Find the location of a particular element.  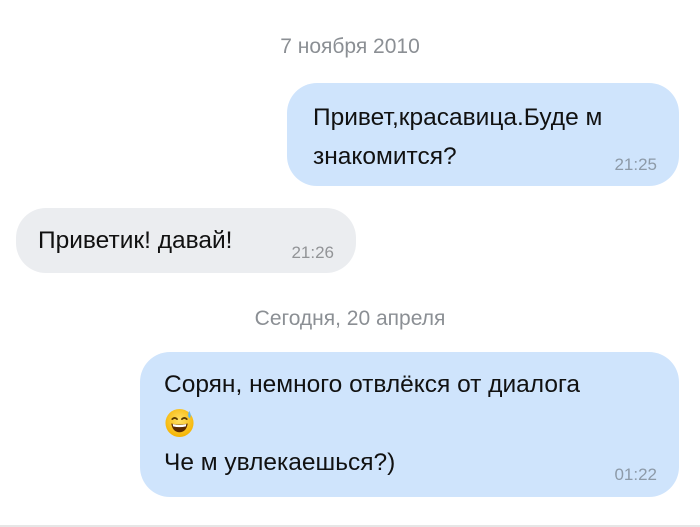

message-time: 01:22 is located at coordinates (635, 474).